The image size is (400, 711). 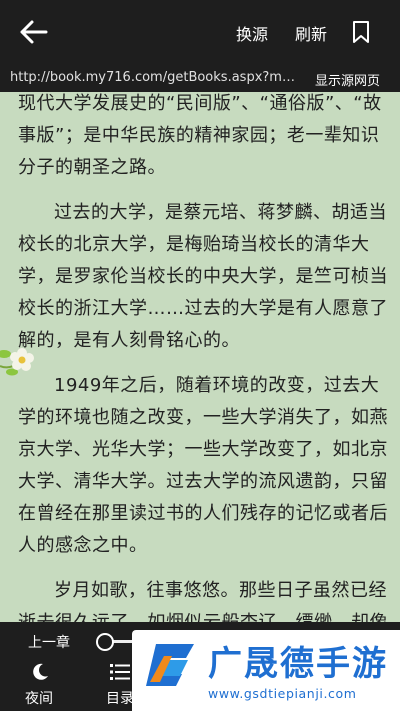 What do you see at coordinates (282, 693) in the screenshot?
I see `watermark-url: www.gsdtiepianji.com` at bounding box center [282, 693].